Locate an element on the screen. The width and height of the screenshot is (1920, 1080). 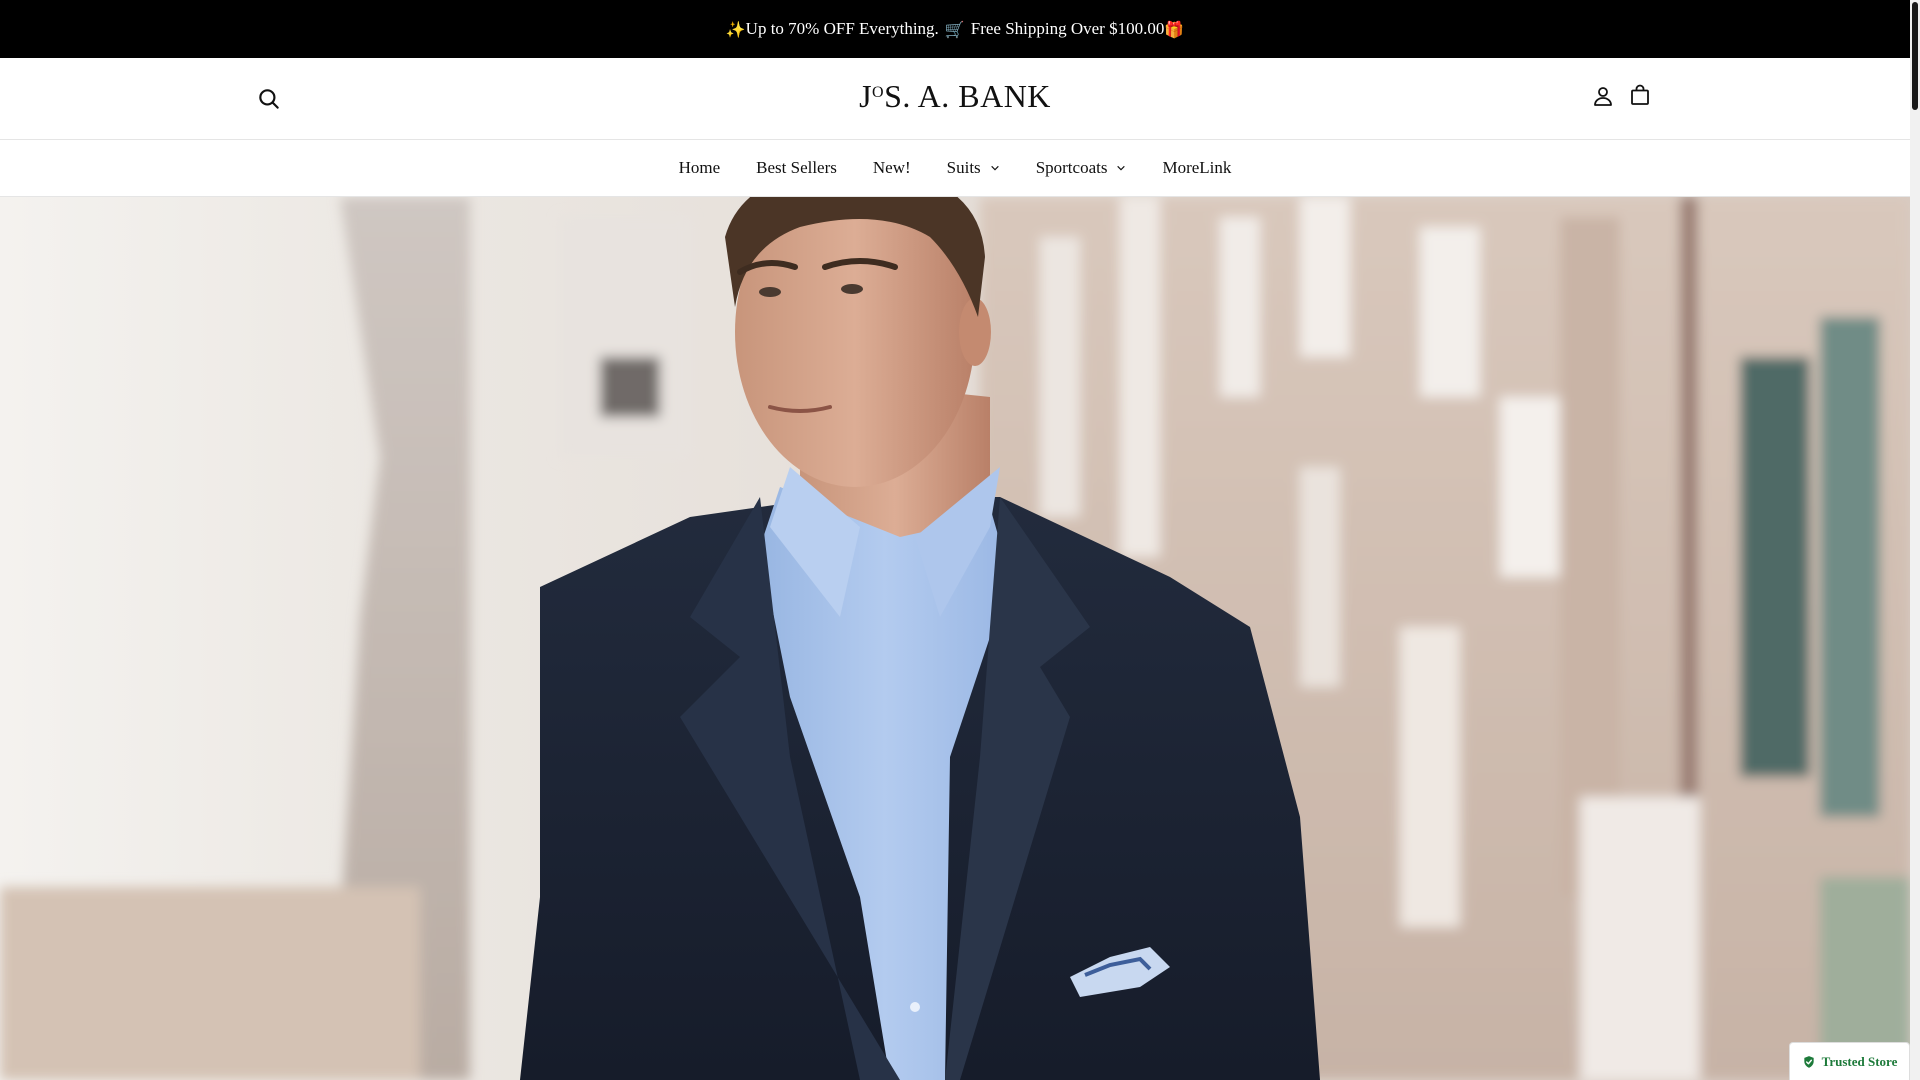
nav-item-home: Home is located at coordinates (700, 168).